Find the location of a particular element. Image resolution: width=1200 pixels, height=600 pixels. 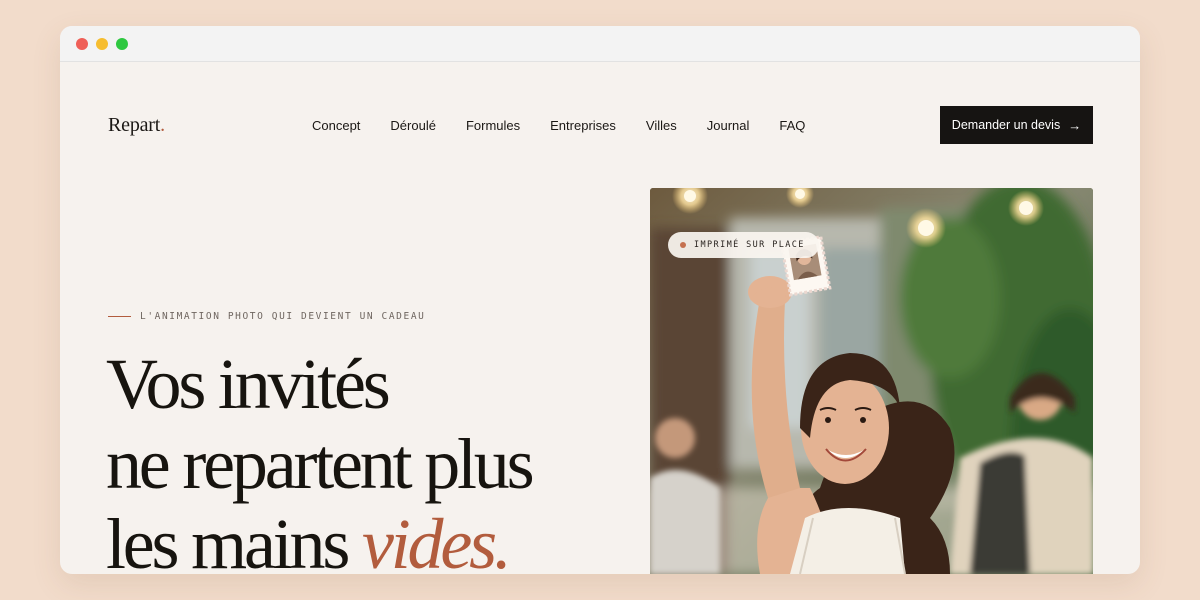

close-window-button is located at coordinates (82, 44).